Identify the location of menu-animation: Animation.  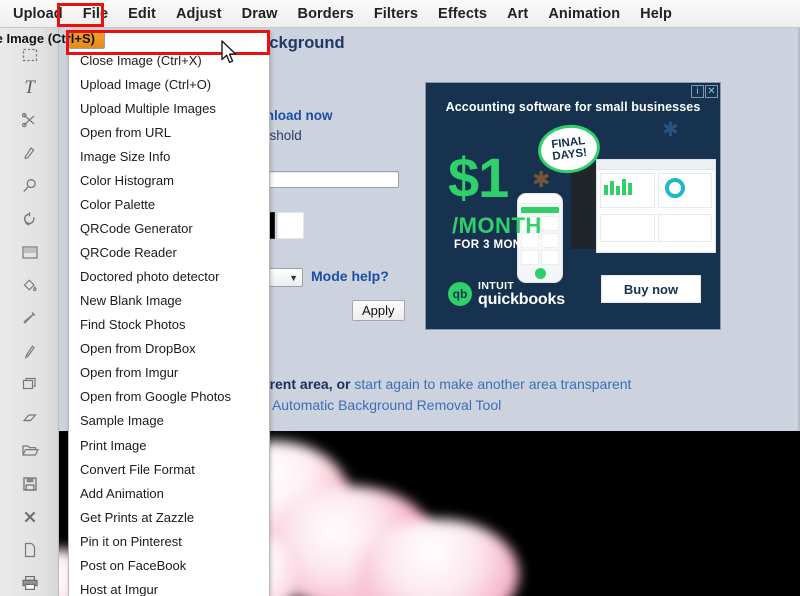
(584, 14).